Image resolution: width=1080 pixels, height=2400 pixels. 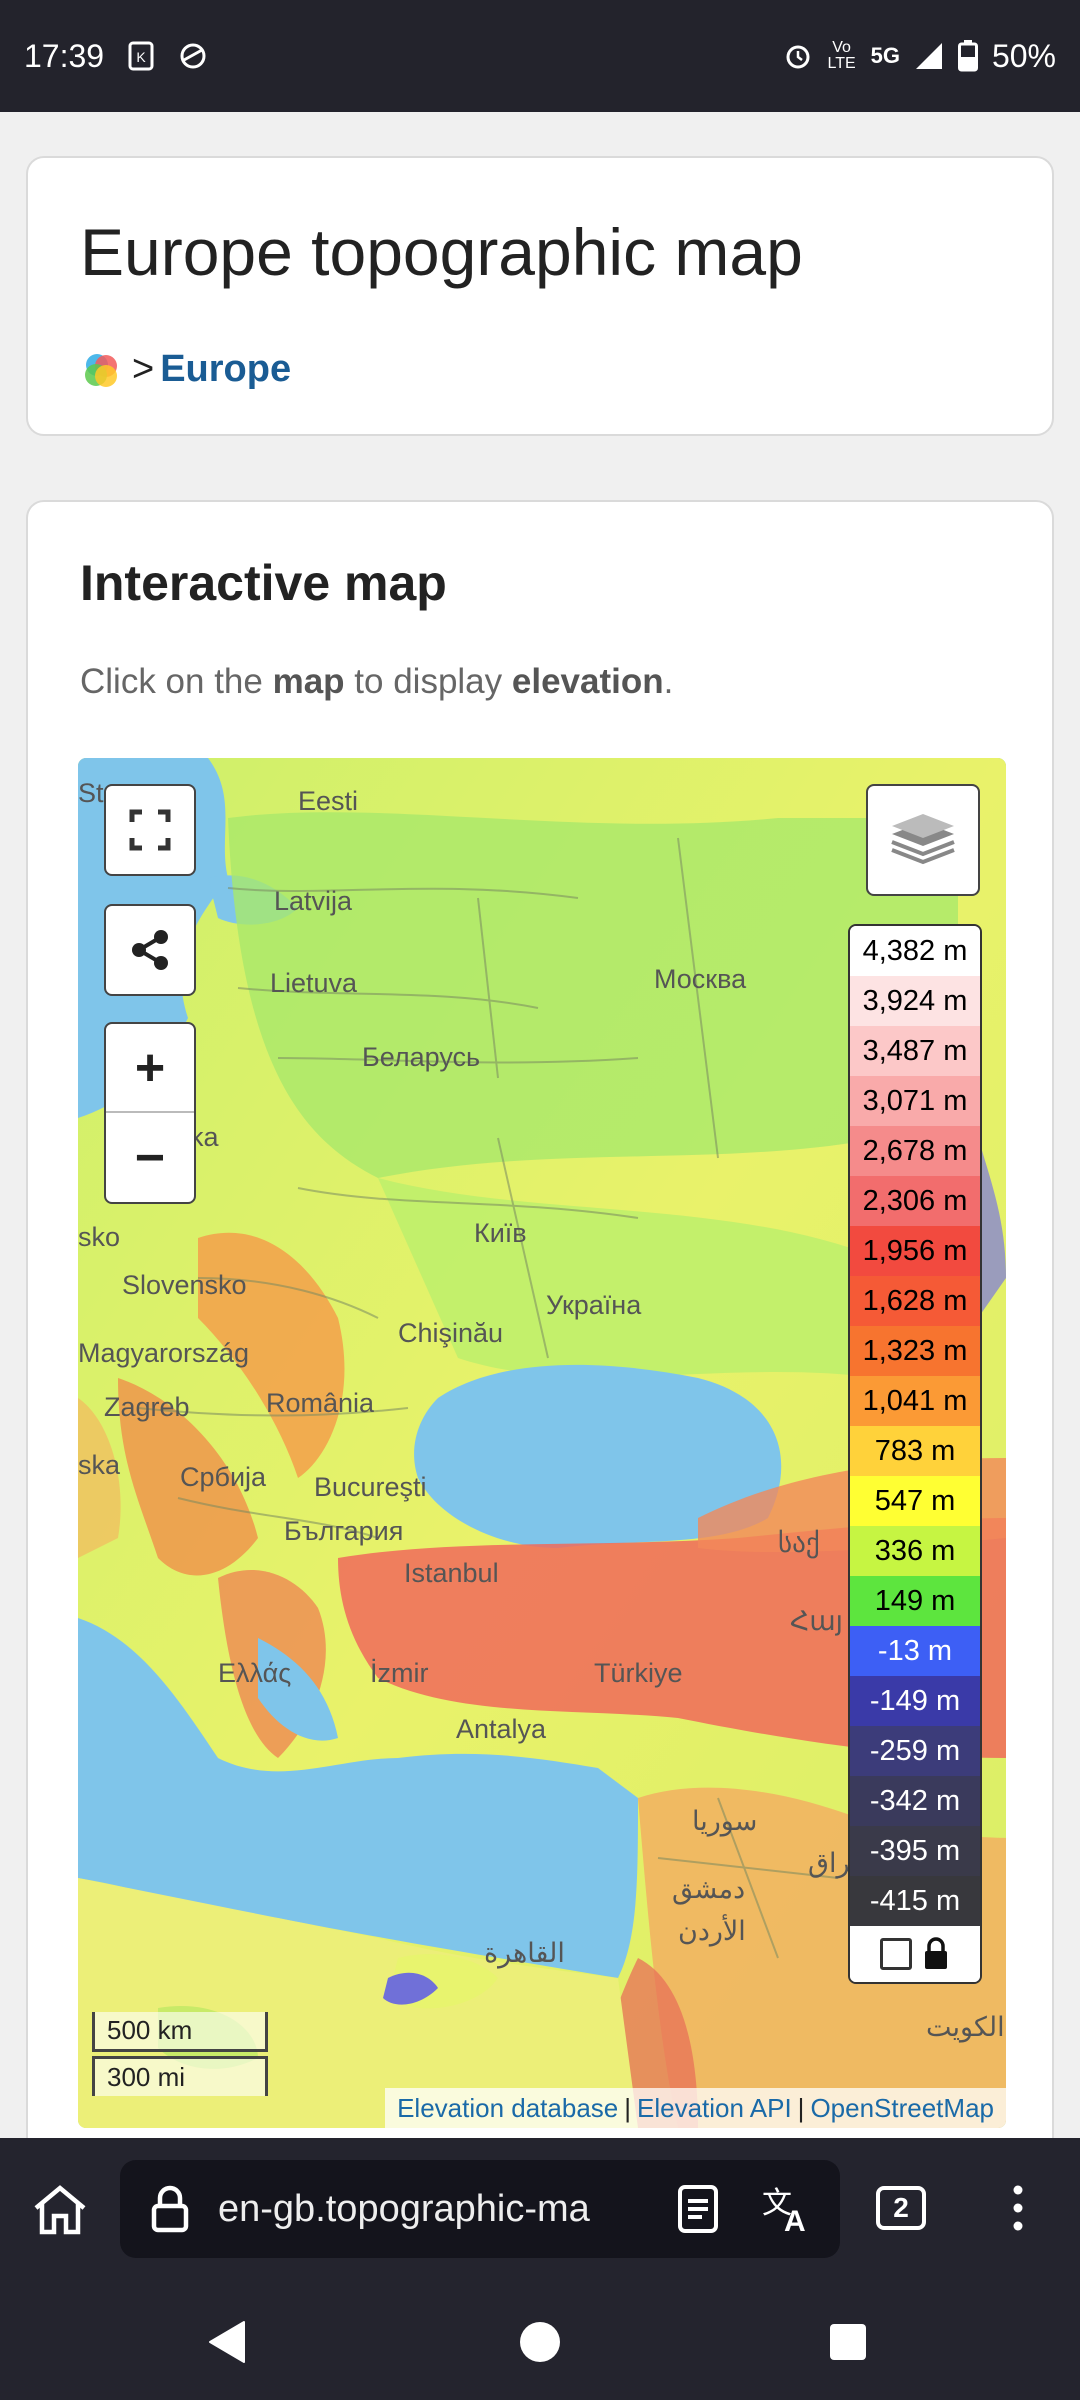 I want to click on map-label: İzmir, so click(x=399, y=1673).